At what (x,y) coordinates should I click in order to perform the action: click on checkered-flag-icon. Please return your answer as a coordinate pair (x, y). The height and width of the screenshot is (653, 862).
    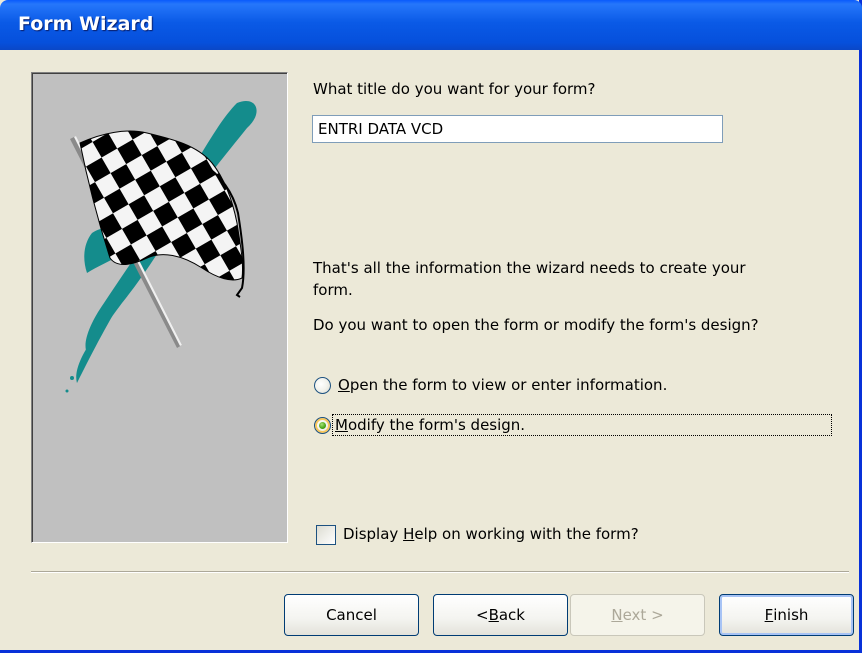
    Looking at the image, I should click on (161, 247).